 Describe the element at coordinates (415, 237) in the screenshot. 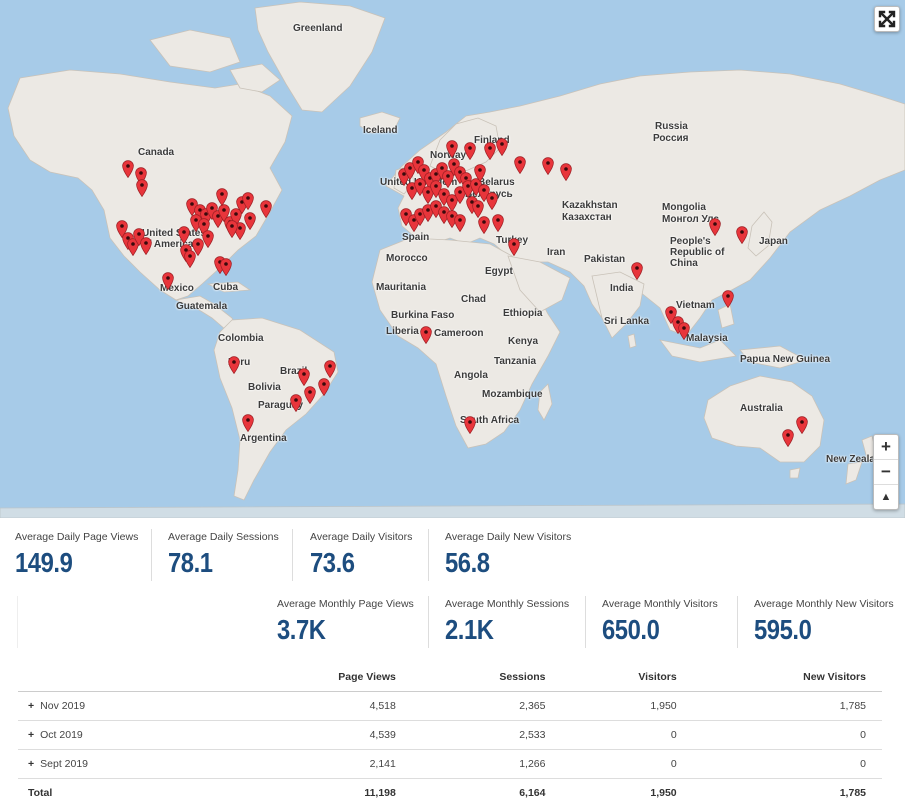

I see `map-label-spain: Spain` at that location.